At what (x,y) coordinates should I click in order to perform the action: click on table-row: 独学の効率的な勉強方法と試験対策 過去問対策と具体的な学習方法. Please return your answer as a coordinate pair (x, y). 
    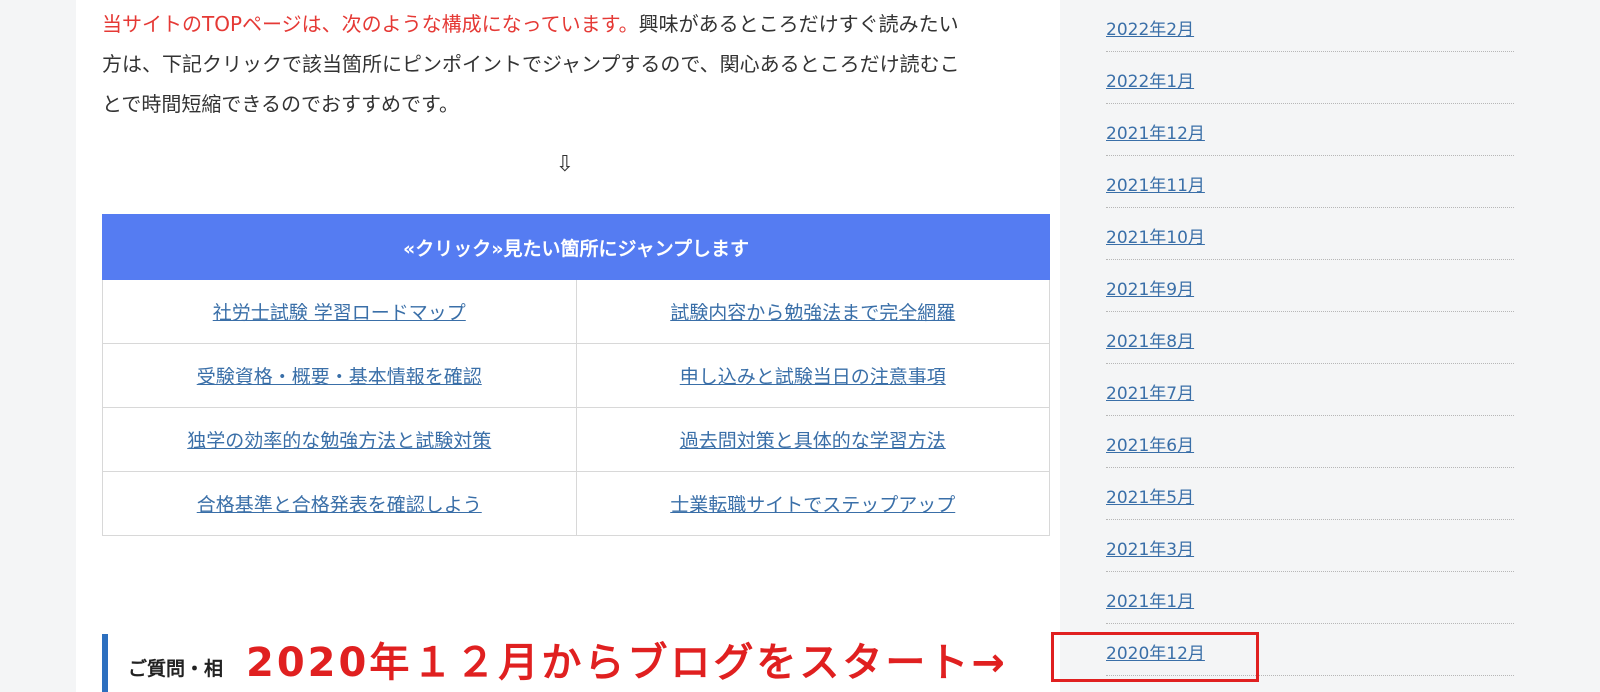
    Looking at the image, I should click on (576, 439).